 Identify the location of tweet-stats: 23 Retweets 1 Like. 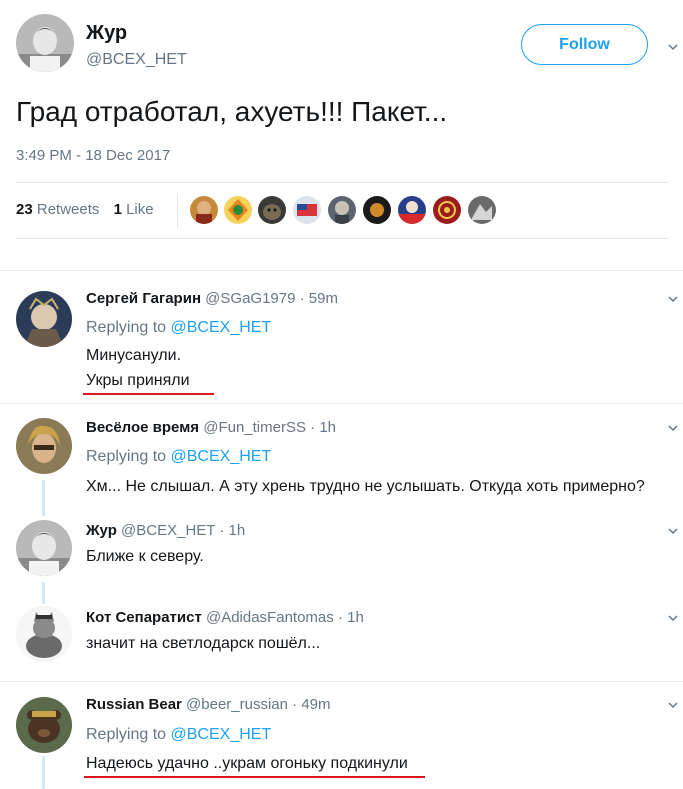
(85, 209).